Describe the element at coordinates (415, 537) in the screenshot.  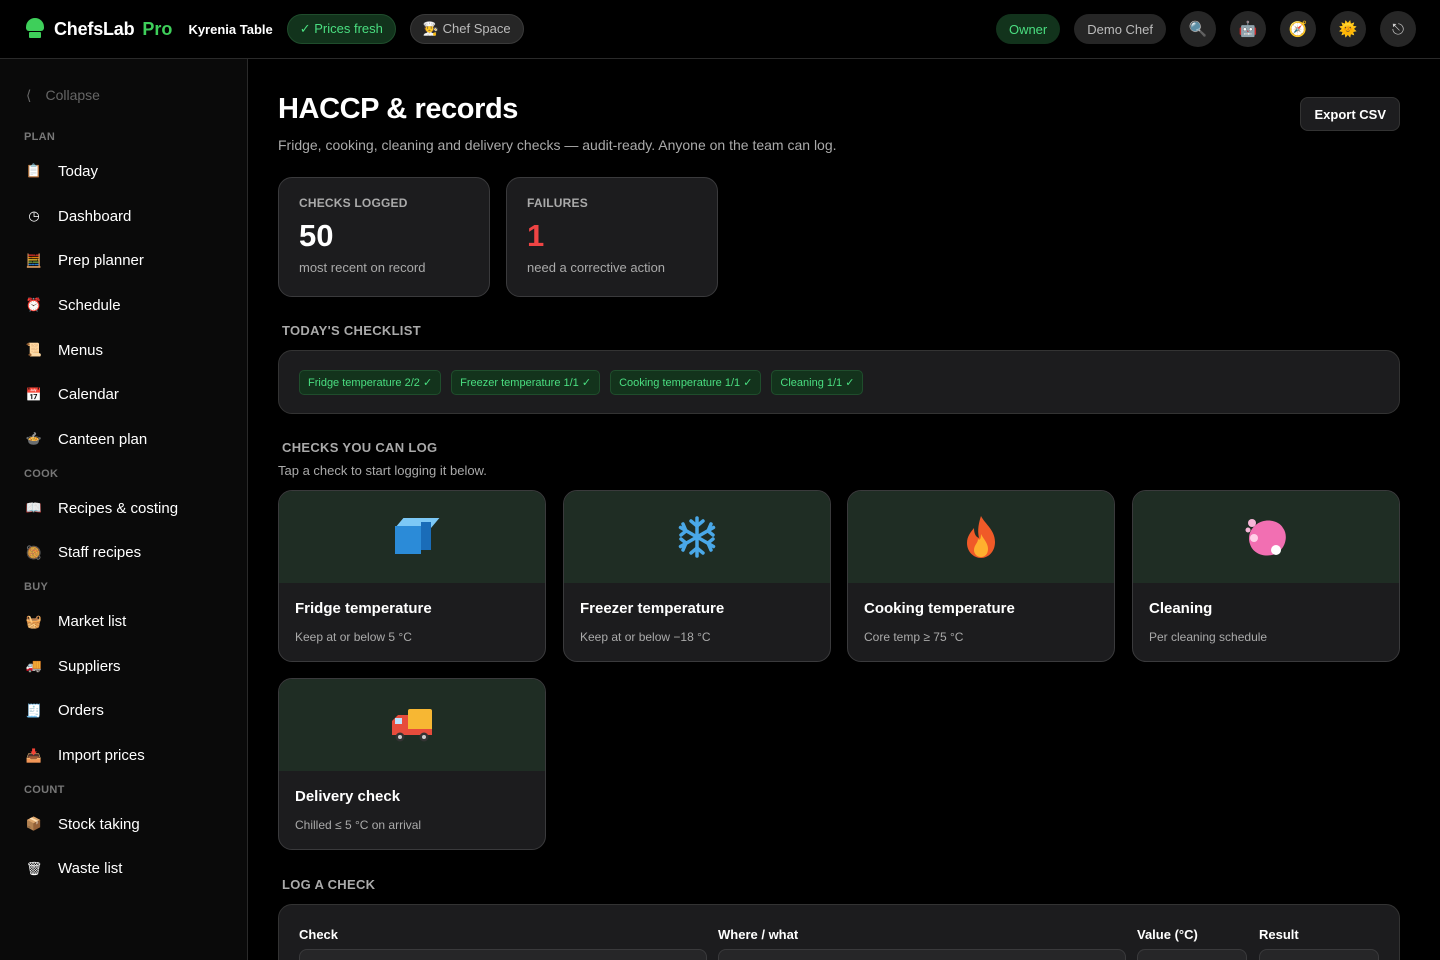
I see `ice-cube-icon` at that location.